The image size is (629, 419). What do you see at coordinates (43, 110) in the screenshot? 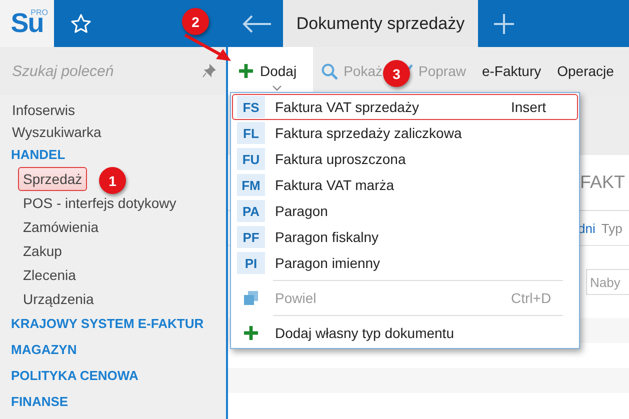
I see `sidebar-item: Infoserwis` at bounding box center [43, 110].